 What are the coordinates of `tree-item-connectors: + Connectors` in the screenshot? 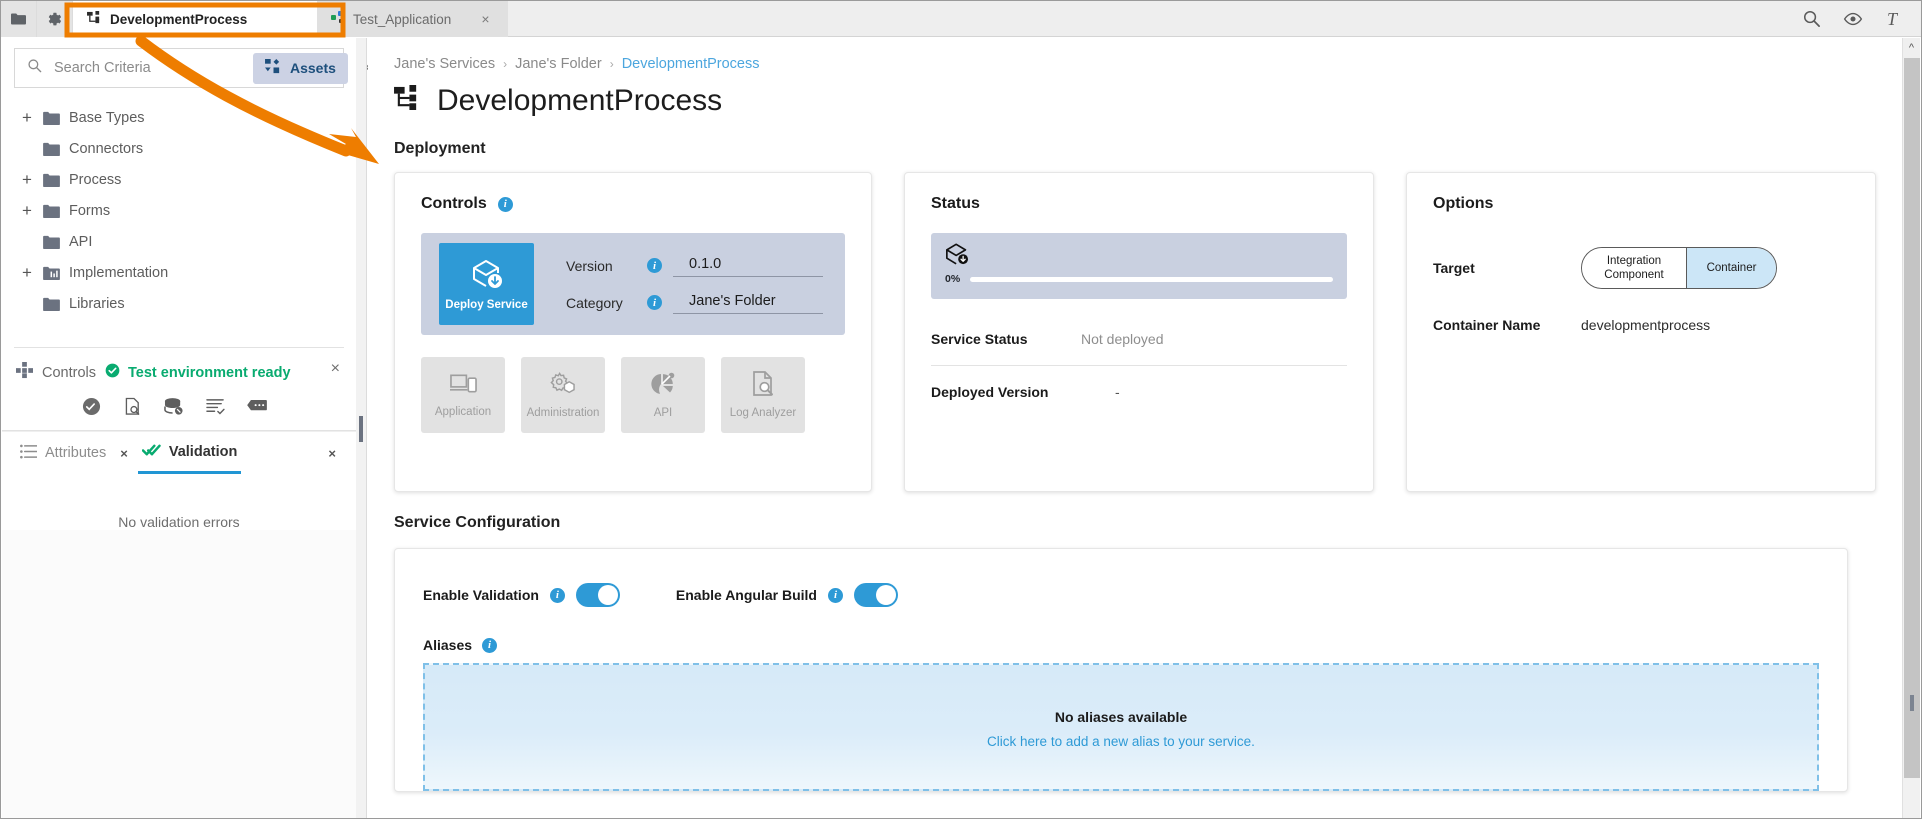 It's located at (179, 148).